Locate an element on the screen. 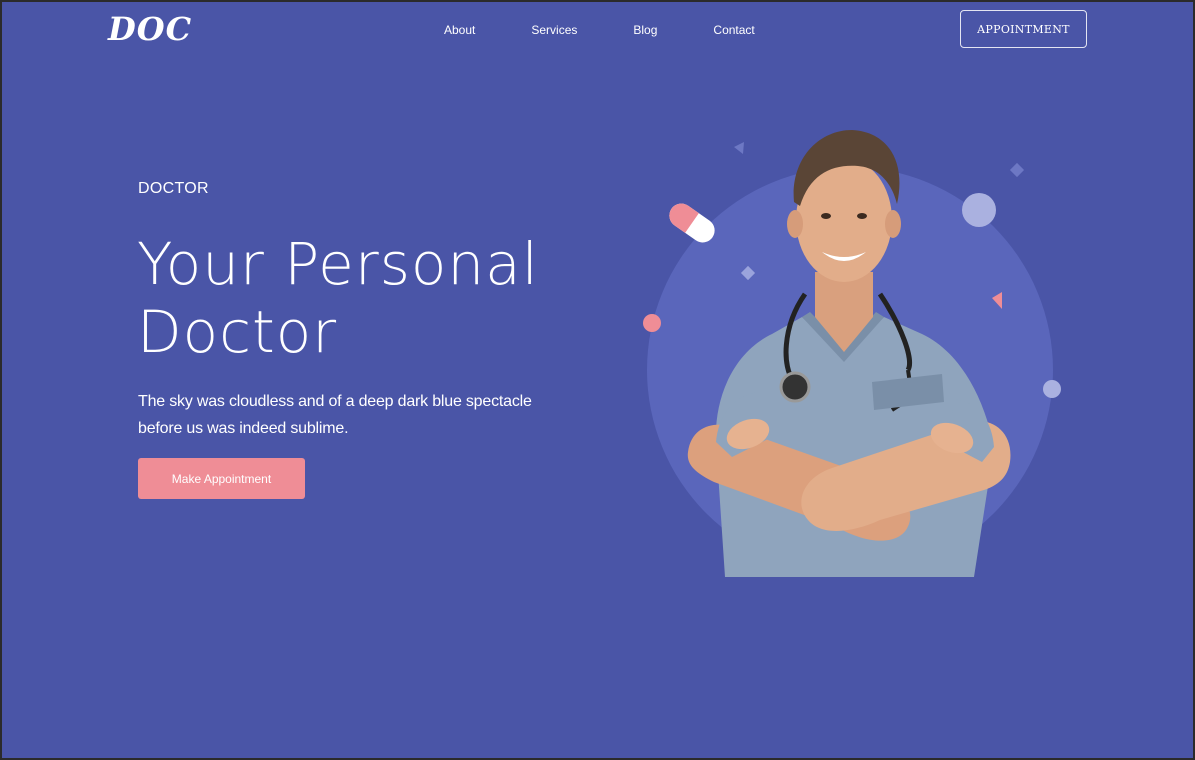 This screenshot has height=760, width=1195. nav-services: Services is located at coordinates (554, 30).